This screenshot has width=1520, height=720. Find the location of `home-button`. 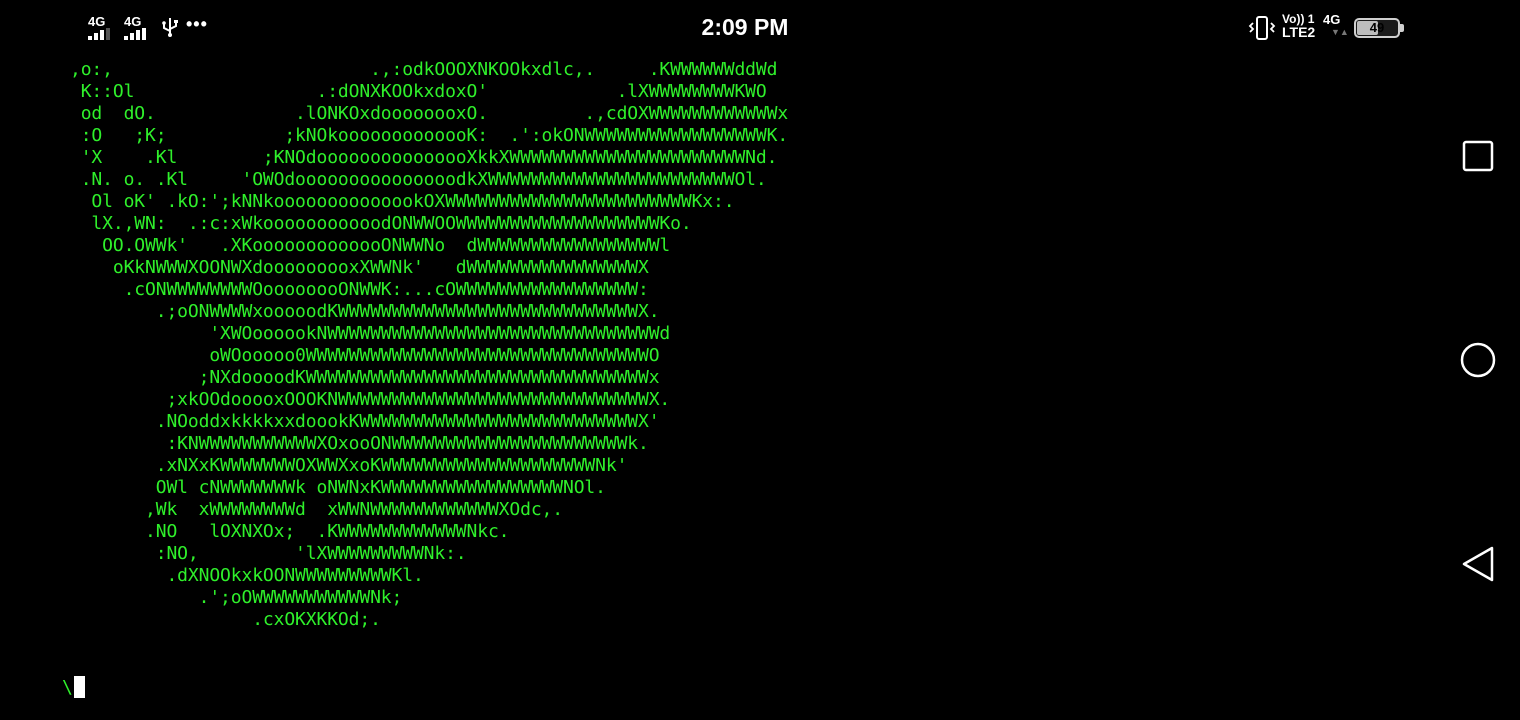

home-button is located at coordinates (1478, 360).